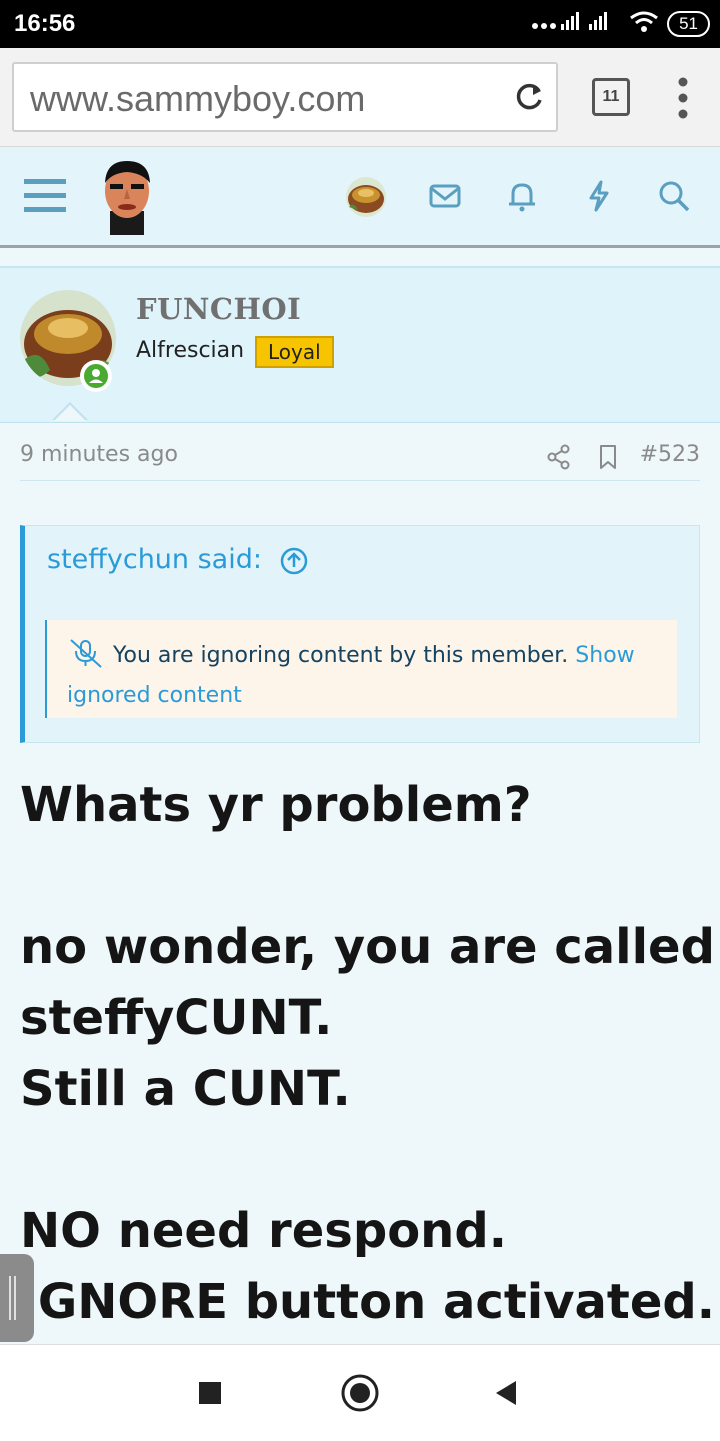  Describe the element at coordinates (360, 24) in the screenshot. I see `status-bar: 16:56 51` at that location.